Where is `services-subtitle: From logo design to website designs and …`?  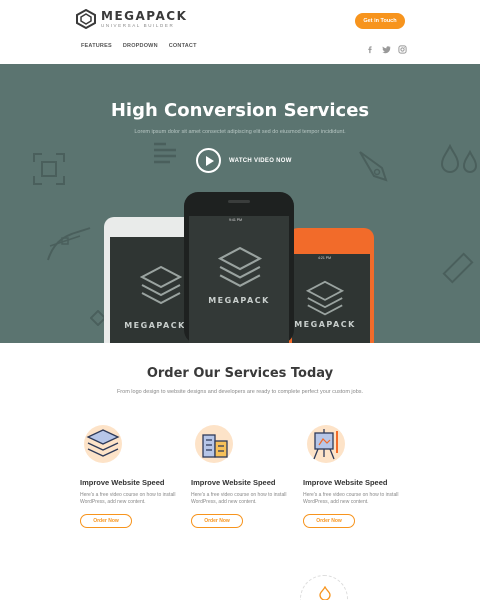
services-subtitle: From logo design to website designs and … is located at coordinates (240, 392).